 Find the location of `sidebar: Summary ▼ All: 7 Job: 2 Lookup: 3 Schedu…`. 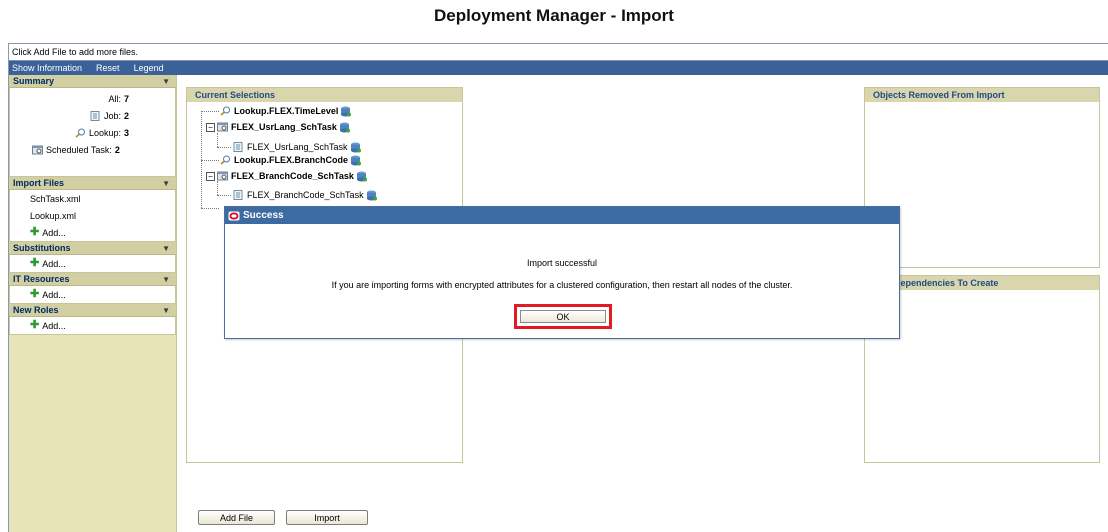

sidebar: Summary ▼ All: 7 Job: 2 Lookup: 3 Schedu… is located at coordinates (93, 303).